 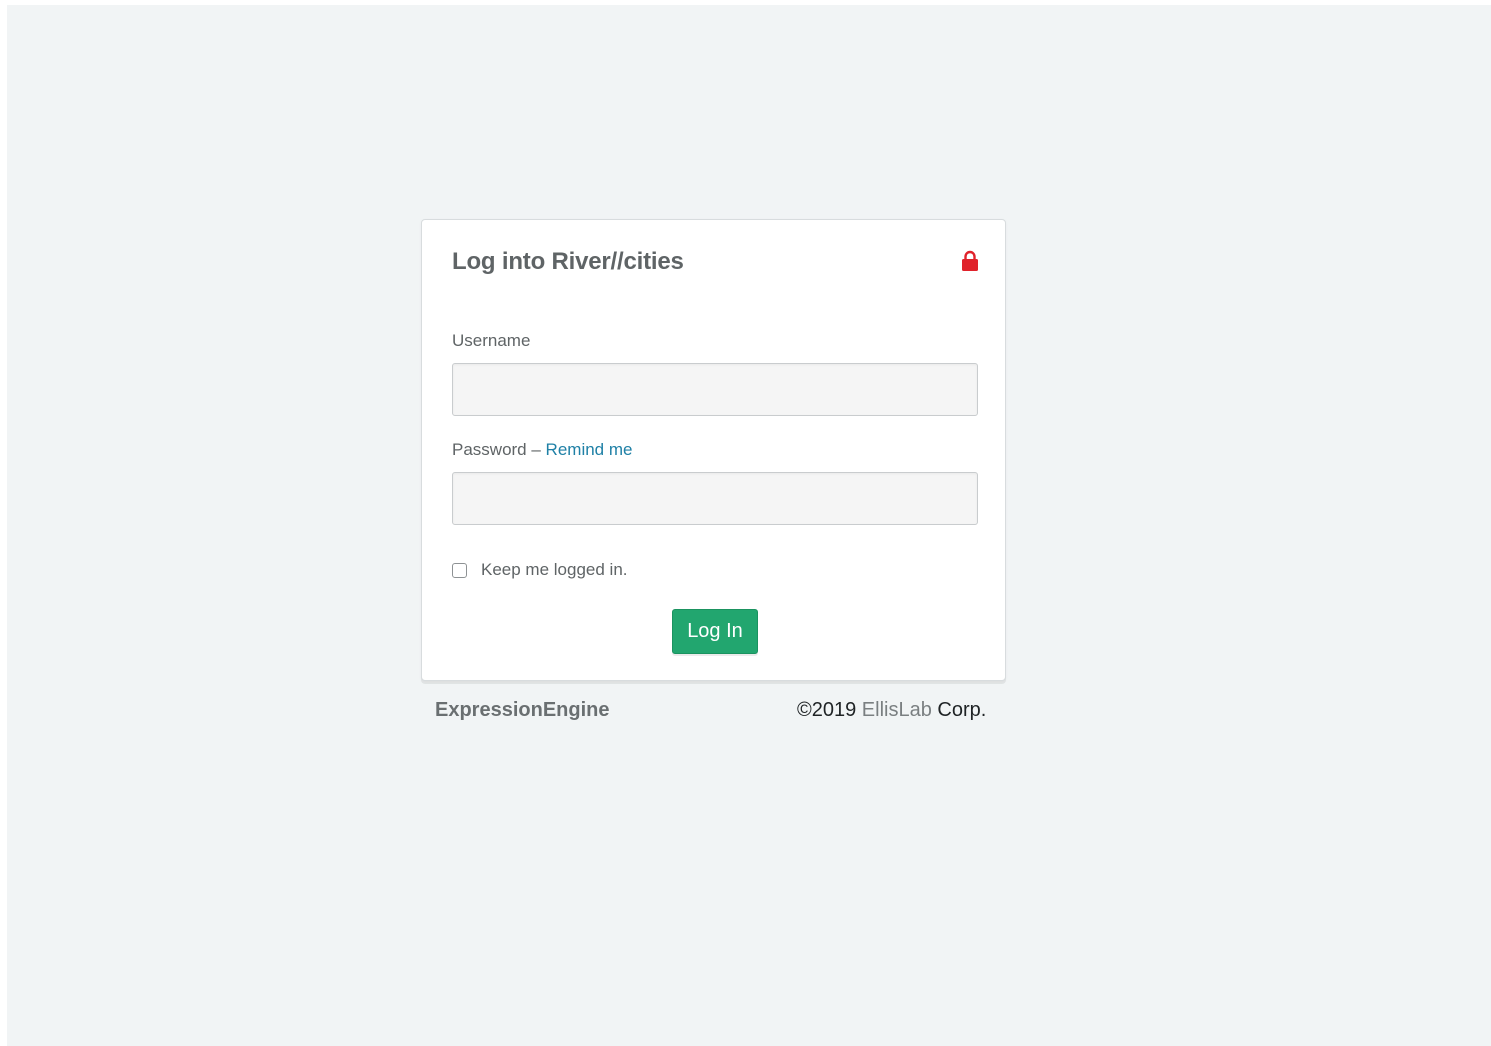 What do you see at coordinates (554, 570) in the screenshot?
I see `keep-logged-in-label: Keep me logged in.` at bounding box center [554, 570].